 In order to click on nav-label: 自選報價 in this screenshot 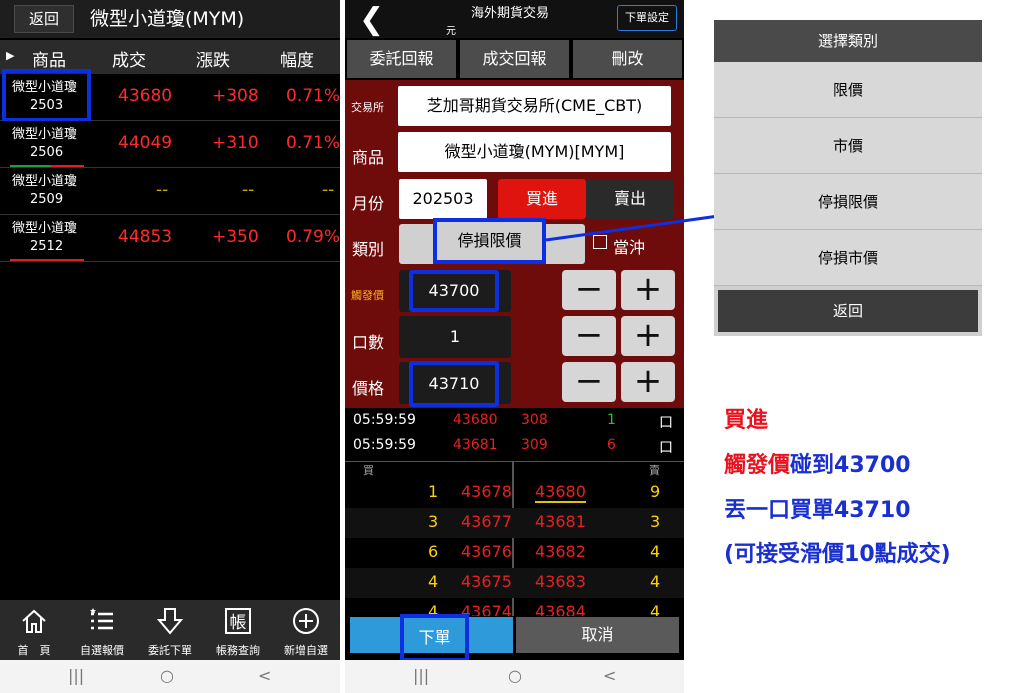, I will do `click(102, 650)`.